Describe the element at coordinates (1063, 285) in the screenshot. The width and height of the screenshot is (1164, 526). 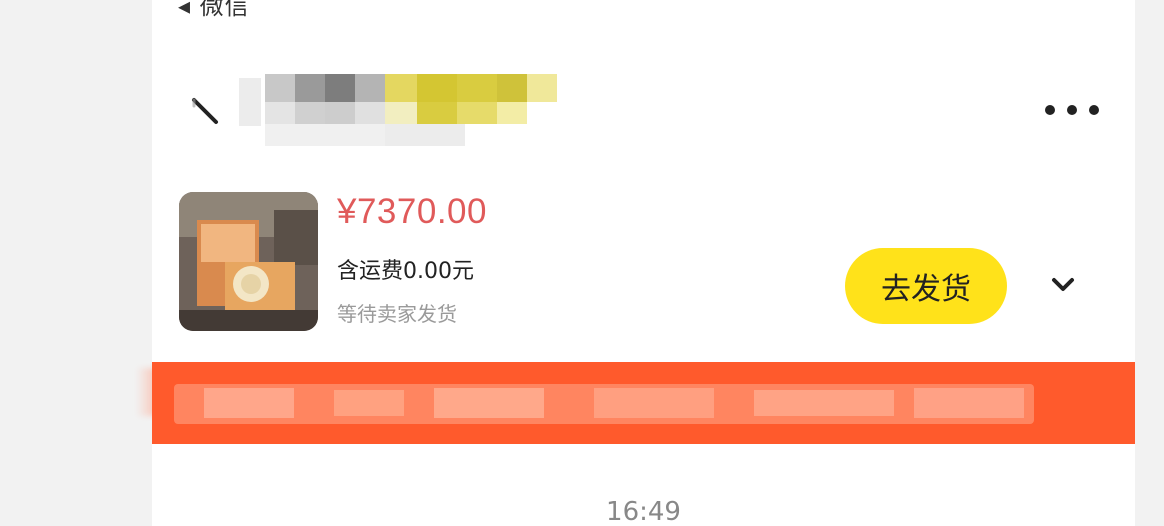
I see `chevron-down-icon` at that location.